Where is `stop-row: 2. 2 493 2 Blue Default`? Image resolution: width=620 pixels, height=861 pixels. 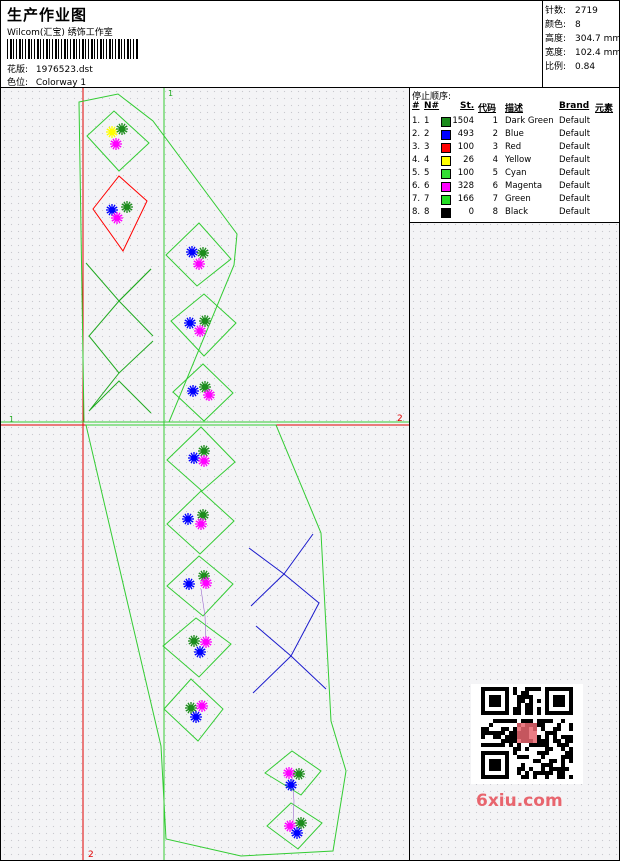 stop-row: 2. 2 493 2 Blue Default is located at coordinates (514, 134).